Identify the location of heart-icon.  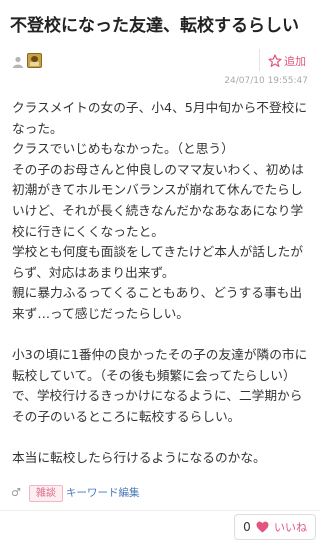
(262, 527).